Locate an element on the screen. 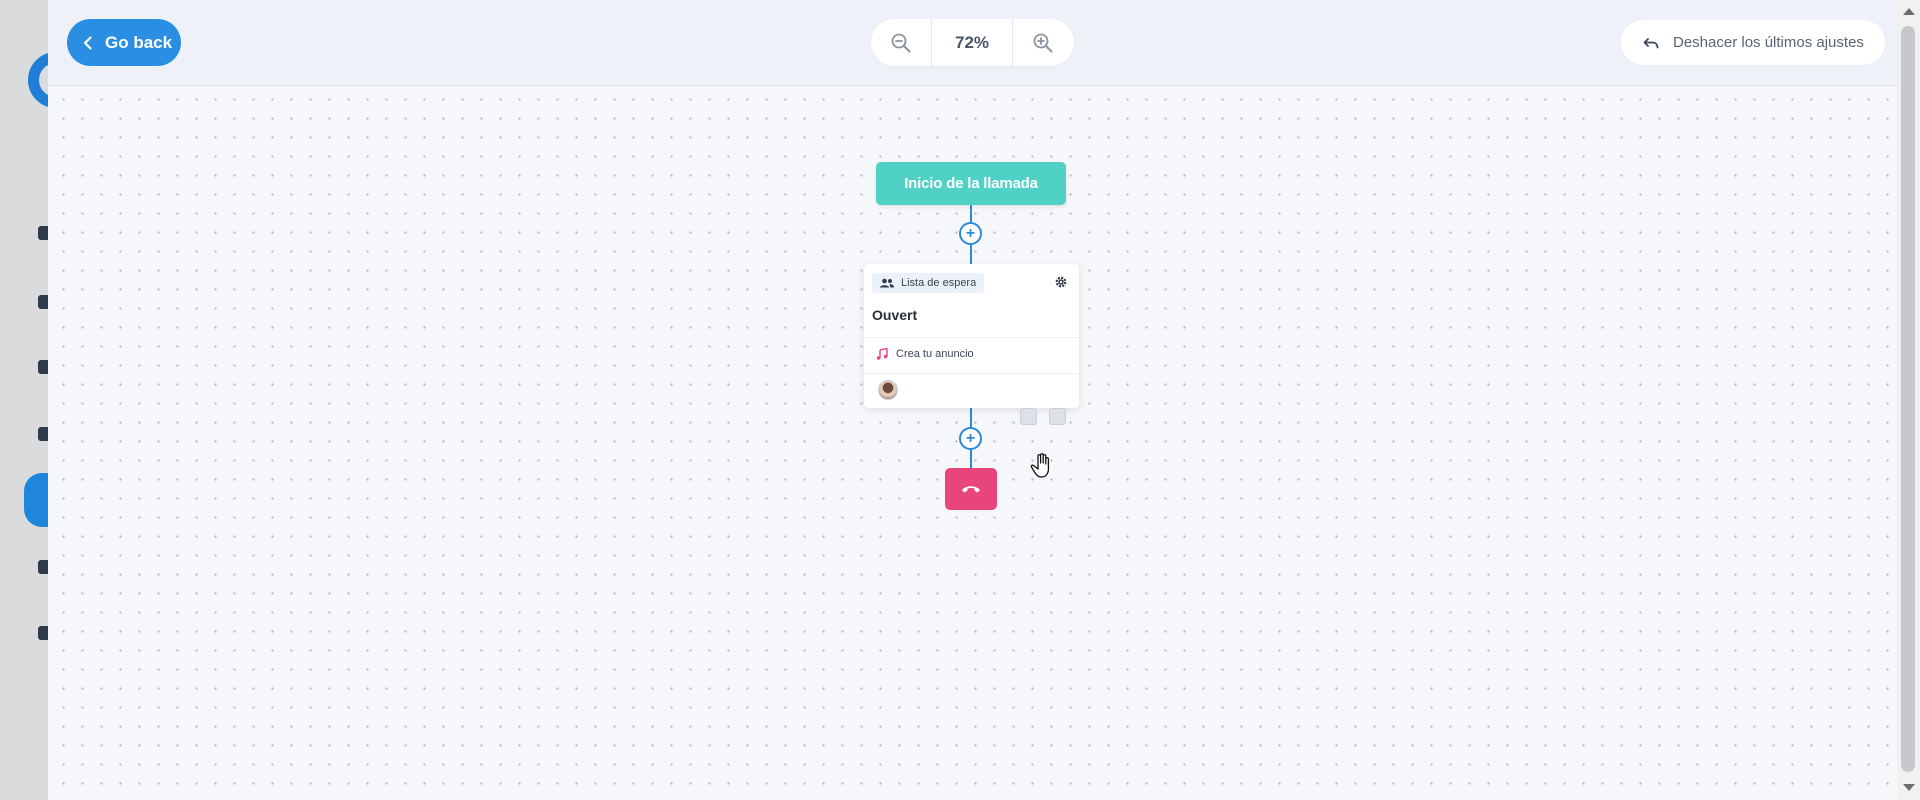 This screenshot has width=1920, height=800. zoom-out-icon is located at coordinates (901, 42).